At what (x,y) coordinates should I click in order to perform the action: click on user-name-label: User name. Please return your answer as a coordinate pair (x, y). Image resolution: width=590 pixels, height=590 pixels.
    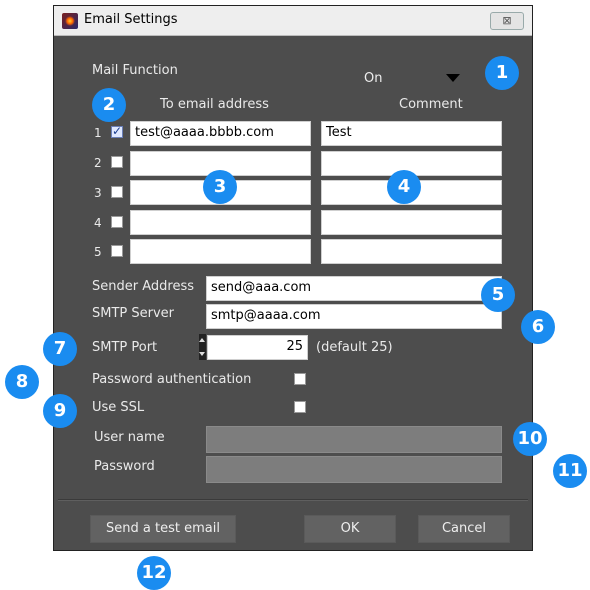
    Looking at the image, I should click on (129, 437).